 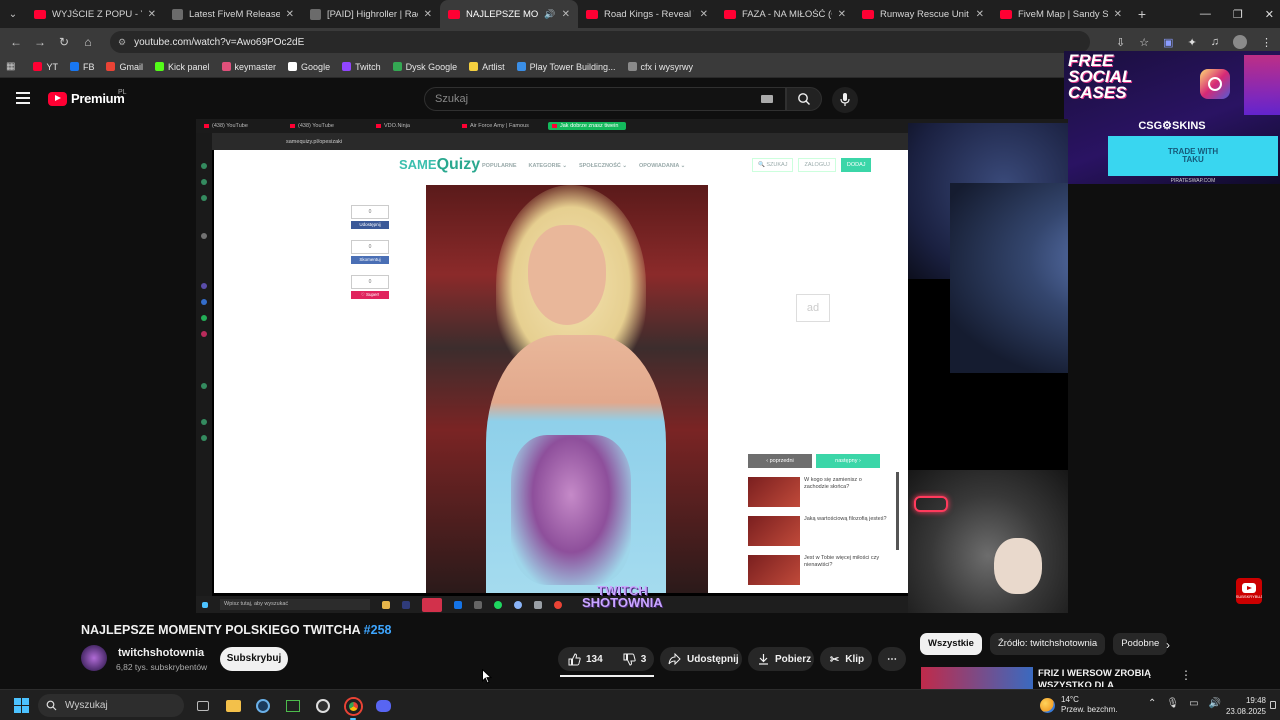 What do you see at coordinates (21, 705) in the screenshot?
I see `windows-start-icon` at bounding box center [21, 705].